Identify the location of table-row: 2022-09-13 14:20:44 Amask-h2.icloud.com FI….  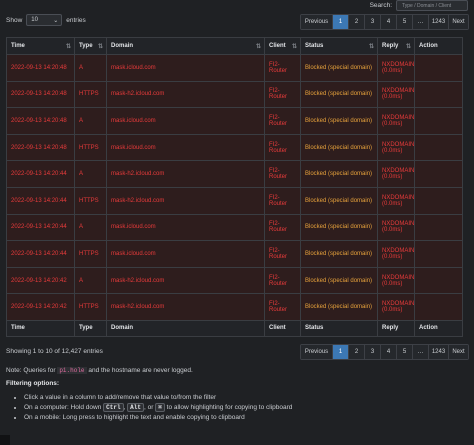
(234, 174).